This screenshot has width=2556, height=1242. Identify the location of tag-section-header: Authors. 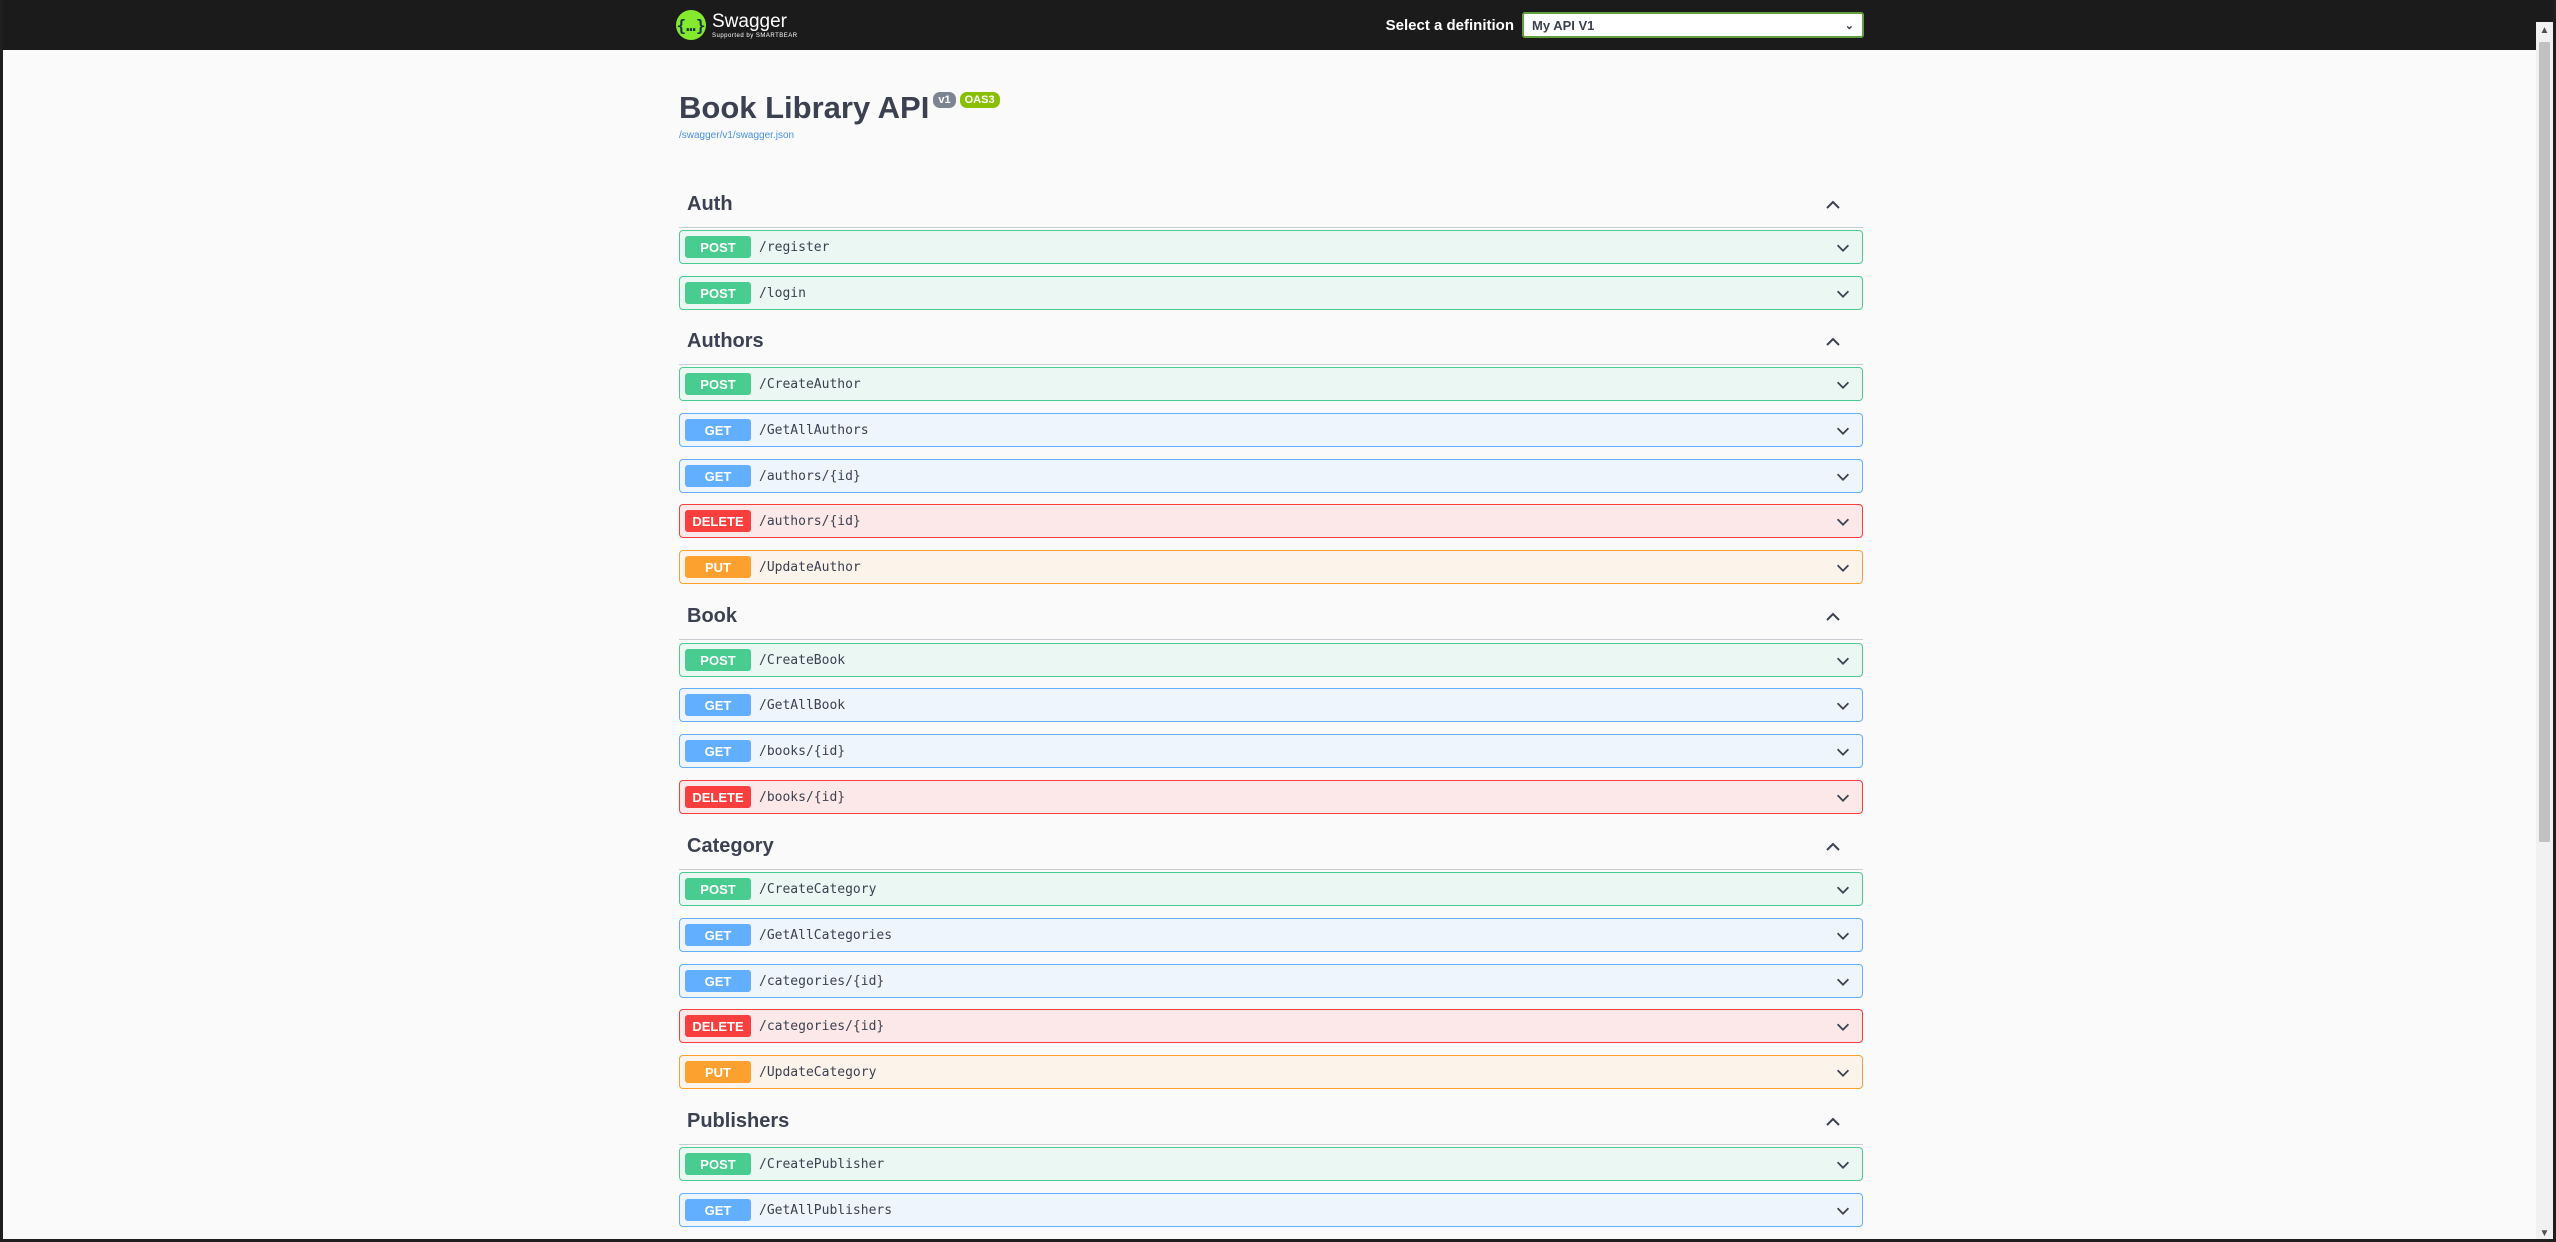
(1271, 342).